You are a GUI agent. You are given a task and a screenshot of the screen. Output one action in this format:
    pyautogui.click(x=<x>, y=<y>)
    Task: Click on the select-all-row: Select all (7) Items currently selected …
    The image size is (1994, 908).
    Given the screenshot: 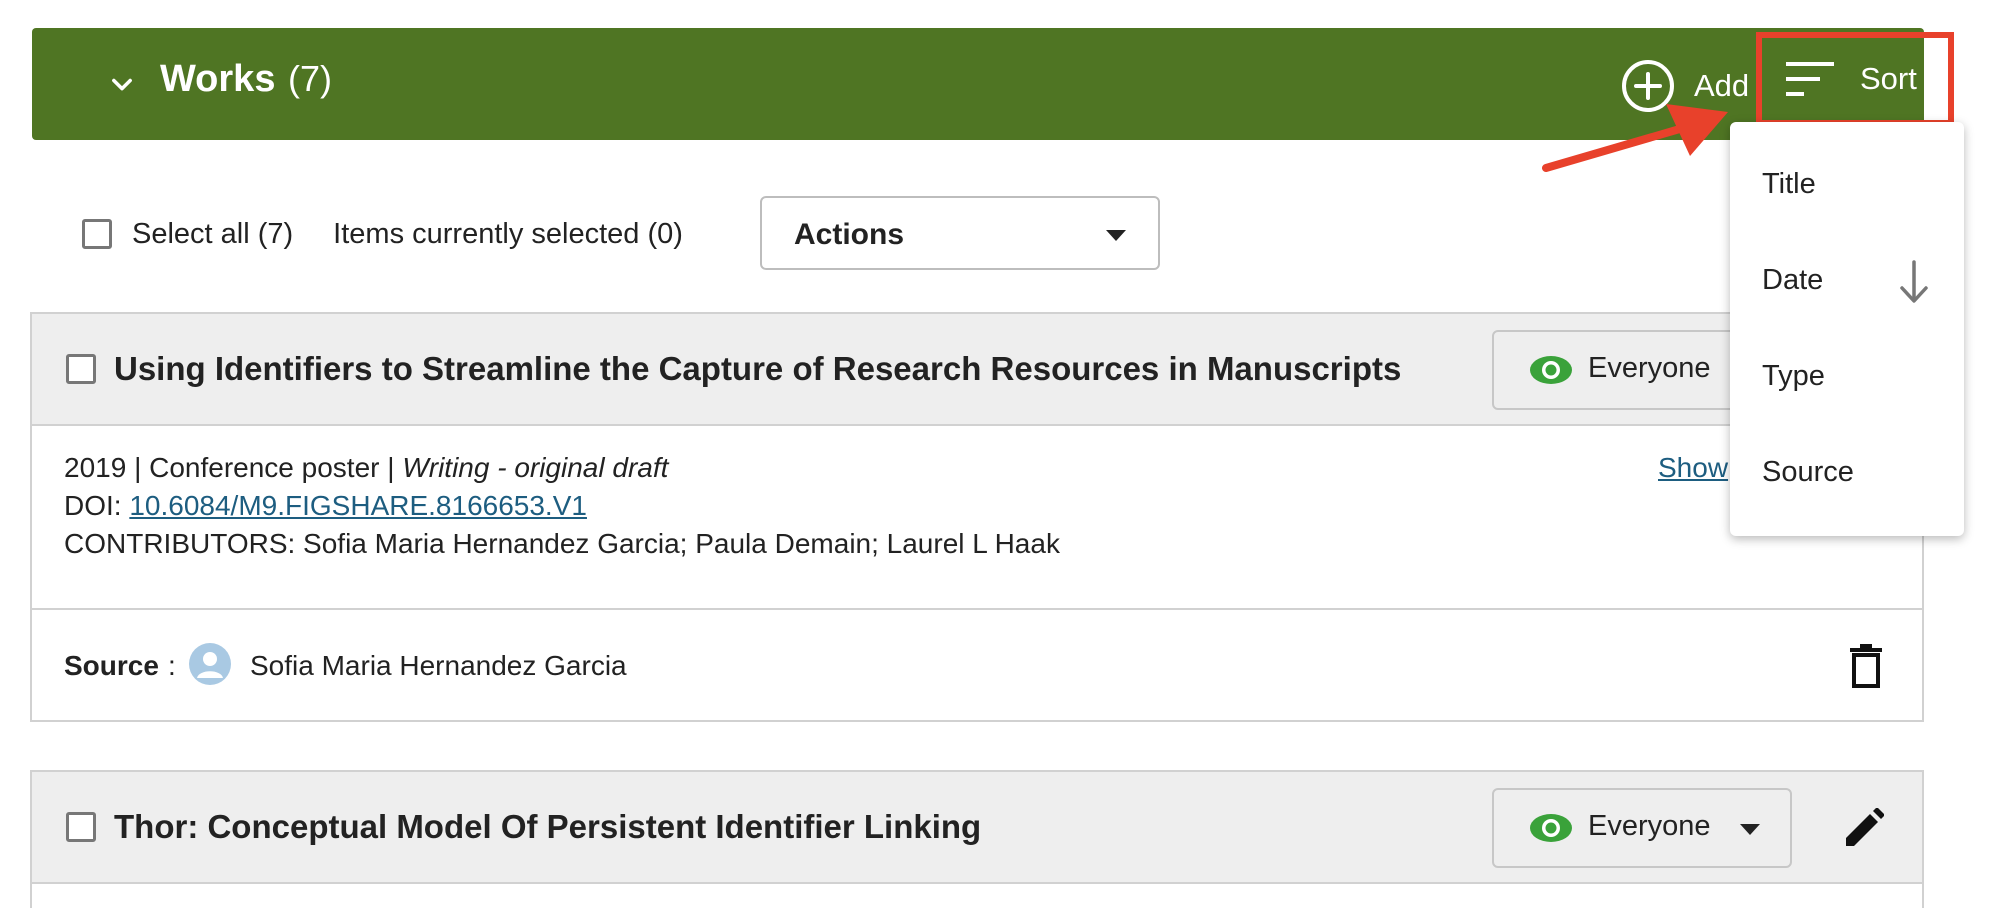 What is the action you would take?
    pyautogui.click(x=382, y=234)
    